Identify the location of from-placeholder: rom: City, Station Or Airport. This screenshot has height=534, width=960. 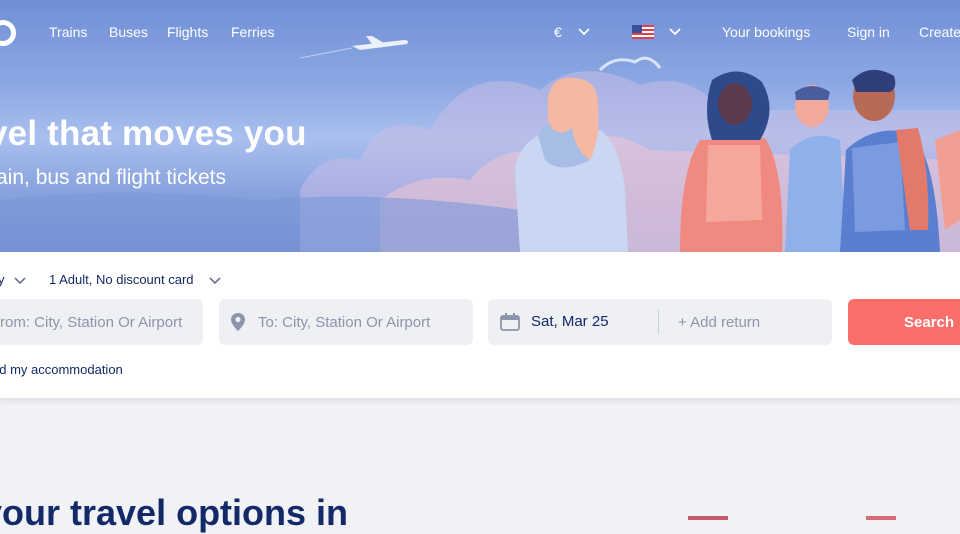
(91, 322).